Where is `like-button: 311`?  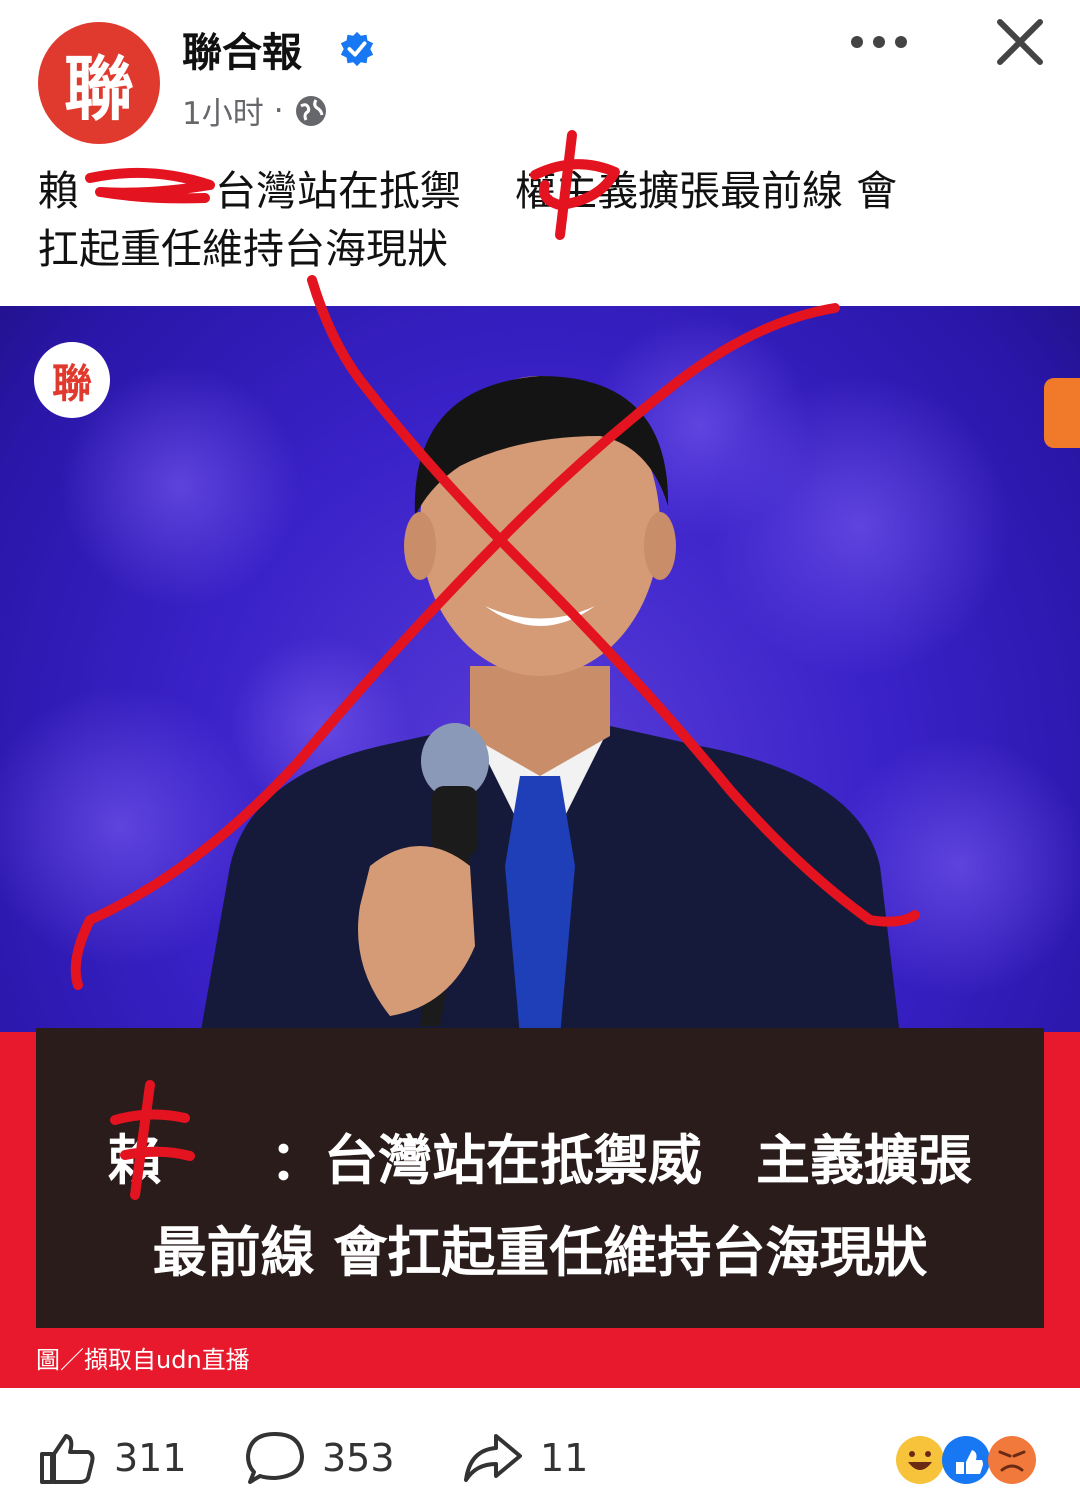
like-button: 311 is located at coordinates (111, 1458).